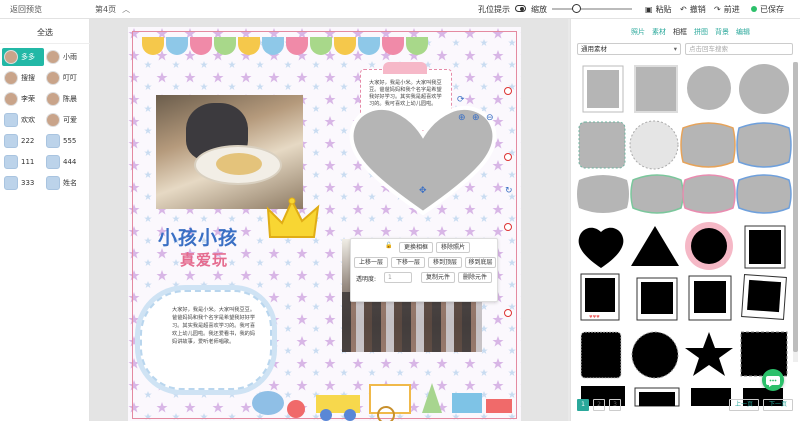  I want to click on chat-support-button, so click(773, 380).